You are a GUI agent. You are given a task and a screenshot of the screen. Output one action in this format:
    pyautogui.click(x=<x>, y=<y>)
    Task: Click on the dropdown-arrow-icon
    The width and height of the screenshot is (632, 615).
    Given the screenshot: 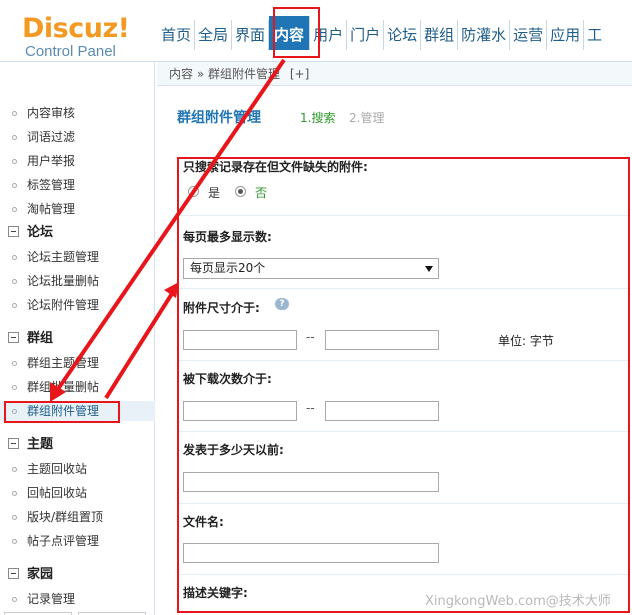 What is the action you would take?
    pyautogui.click(x=429, y=269)
    